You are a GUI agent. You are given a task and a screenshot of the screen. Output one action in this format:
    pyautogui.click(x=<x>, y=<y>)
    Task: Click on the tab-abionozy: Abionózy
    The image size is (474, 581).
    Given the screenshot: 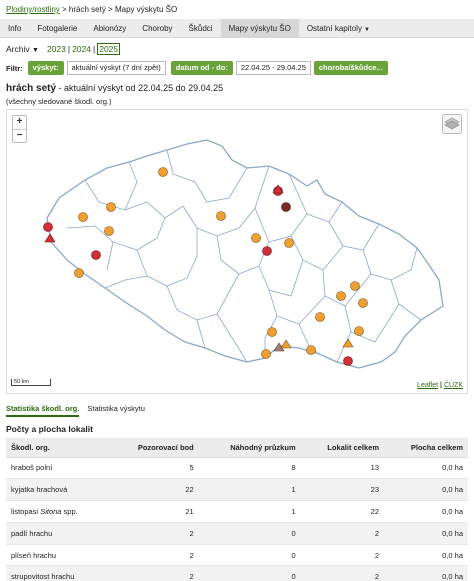 What is the action you would take?
    pyautogui.click(x=109, y=28)
    